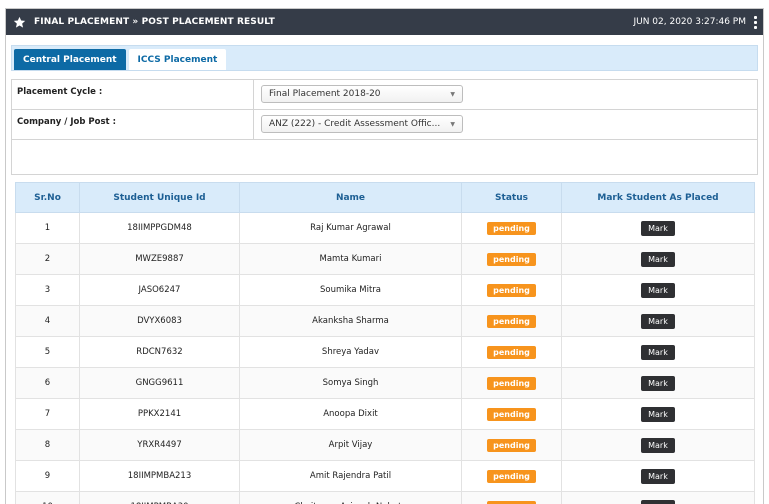  Describe the element at coordinates (70, 59) in the screenshot. I see `tab-central-placement: Central Placement` at that location.